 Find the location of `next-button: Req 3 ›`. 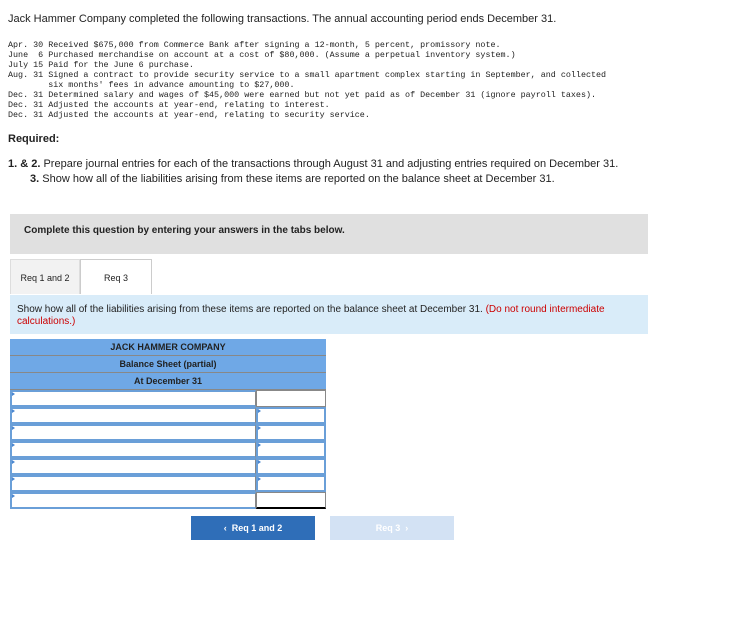

next-button: Req 3 › is located at coordinates (392, 528).